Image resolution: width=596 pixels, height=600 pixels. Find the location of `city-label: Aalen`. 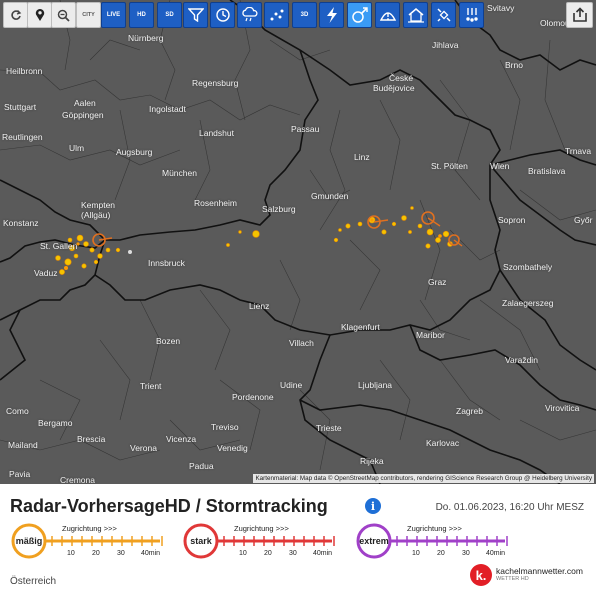

city-label: Aalen is located at coordinates (85, 103).